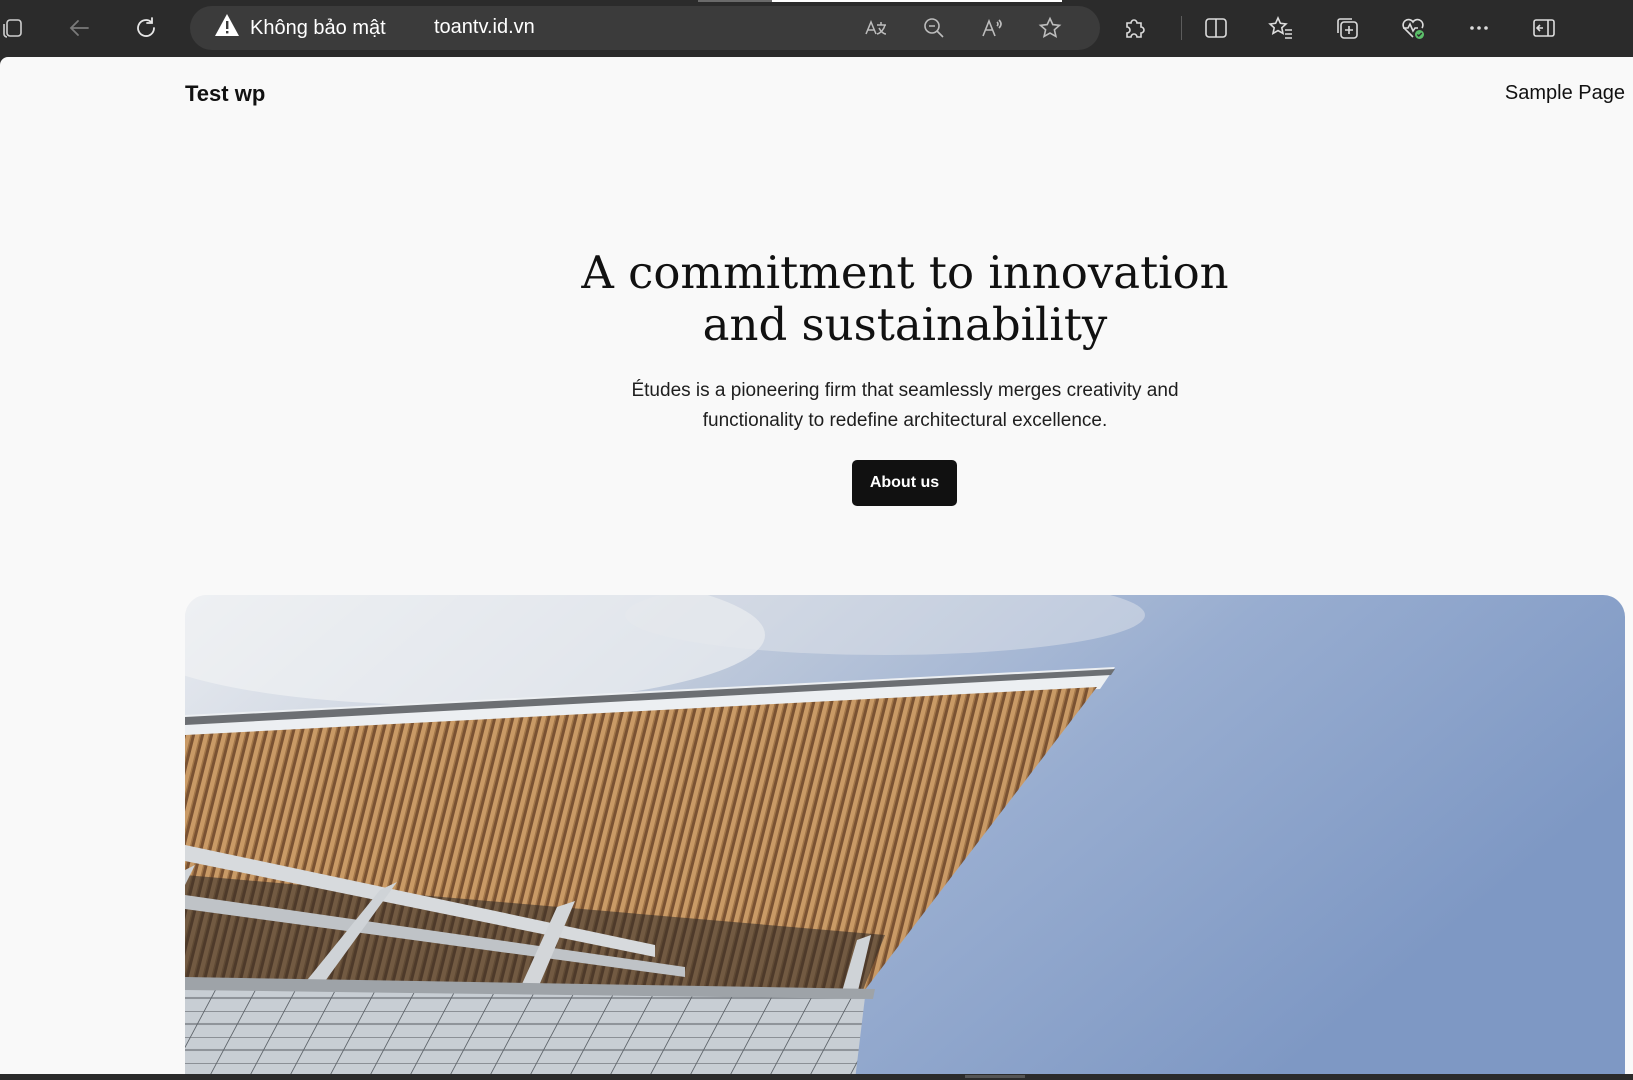 This screenshot has width=1633, height=1080. Describe the element at coordinates (1565, 93) in the screenshot. I see `nav-sample-page: Sample Page` at that location.